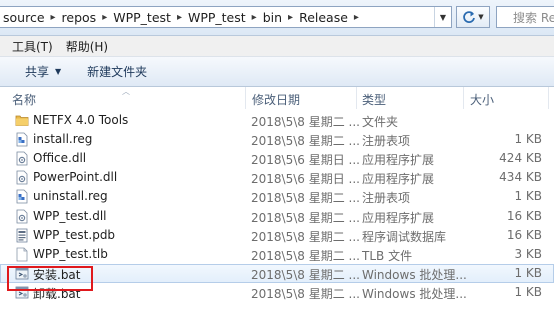  Describe the element at coordinates (60, 158) in the screenshot. I see `file-name: Office.dll` at that location.